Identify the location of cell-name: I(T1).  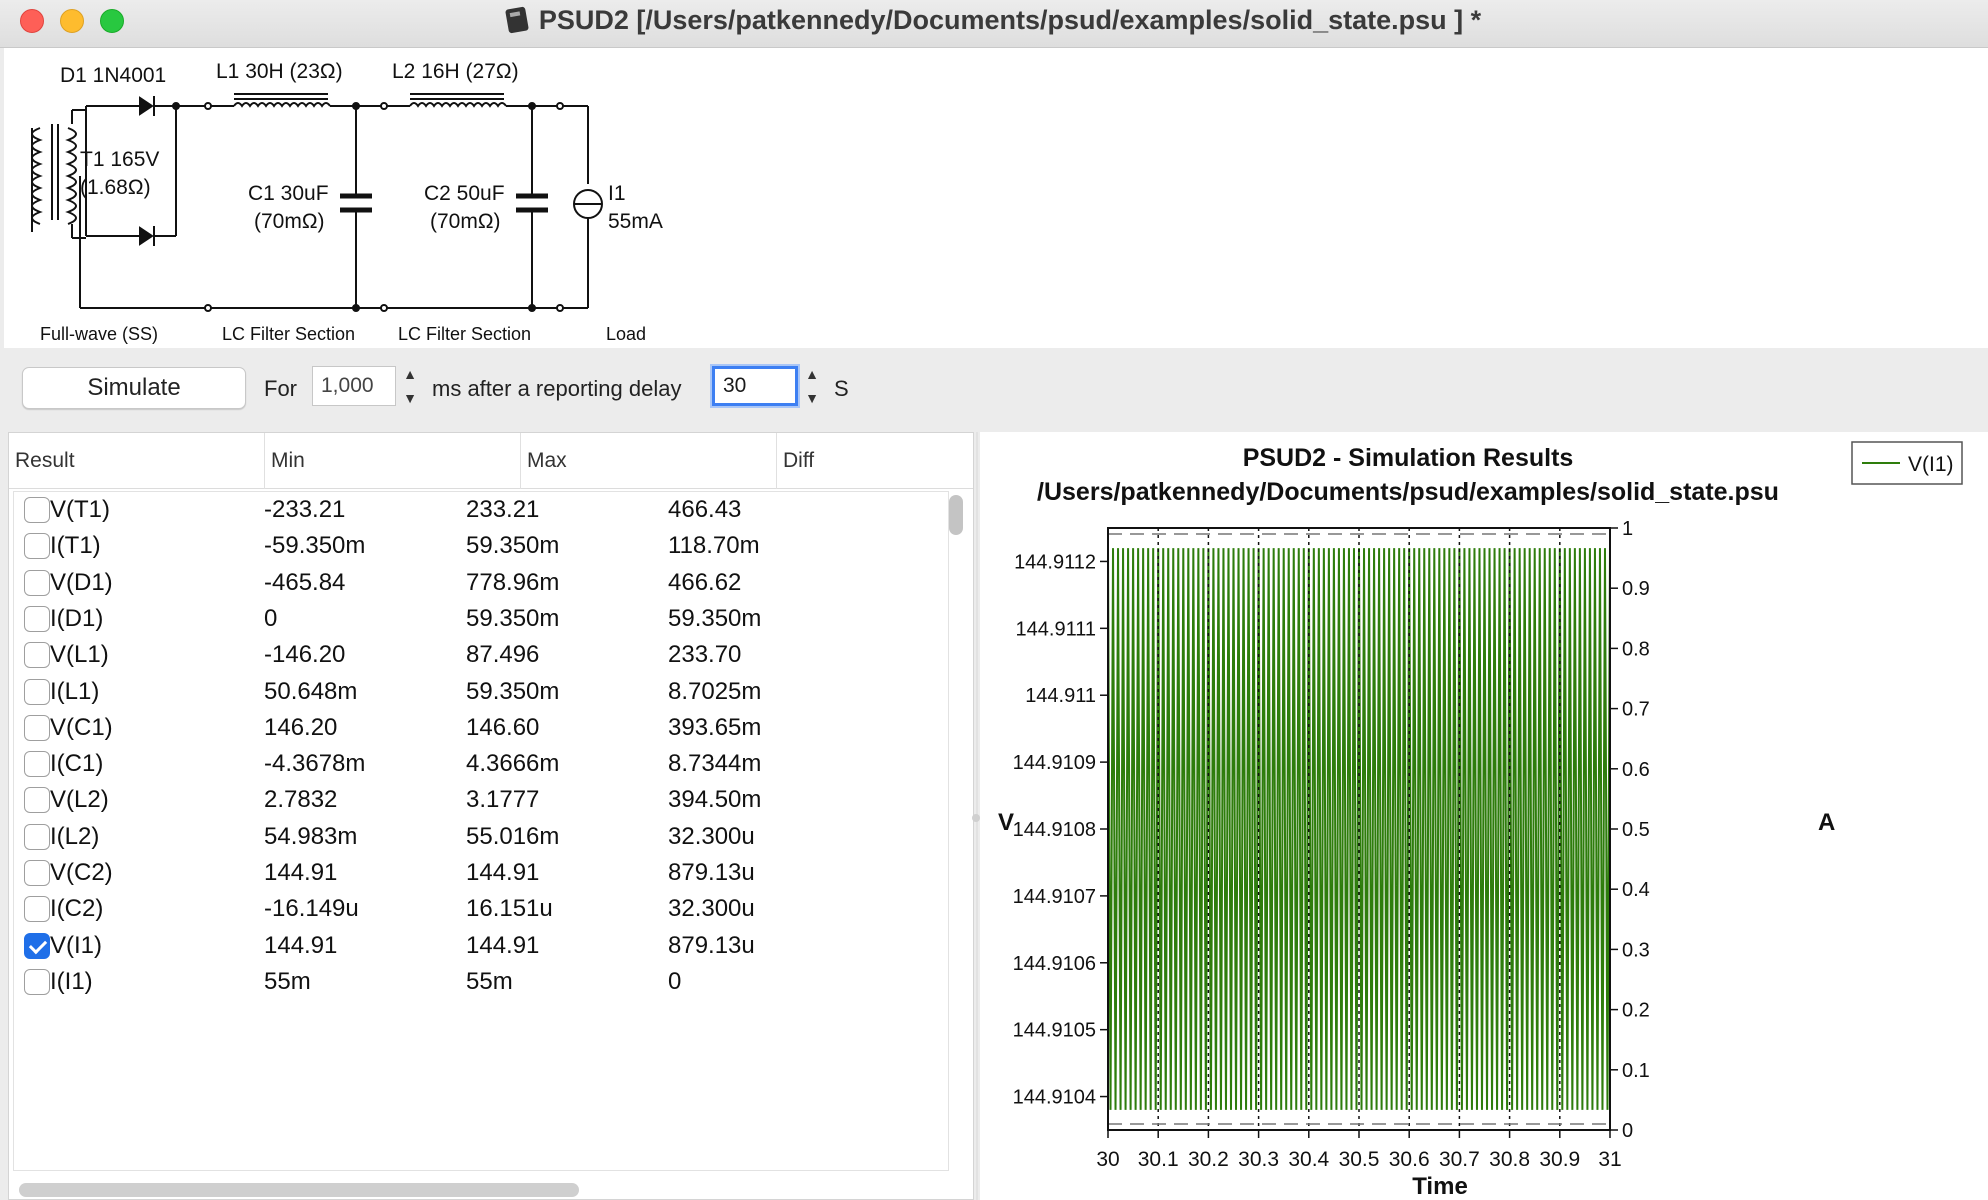
(75, 546).